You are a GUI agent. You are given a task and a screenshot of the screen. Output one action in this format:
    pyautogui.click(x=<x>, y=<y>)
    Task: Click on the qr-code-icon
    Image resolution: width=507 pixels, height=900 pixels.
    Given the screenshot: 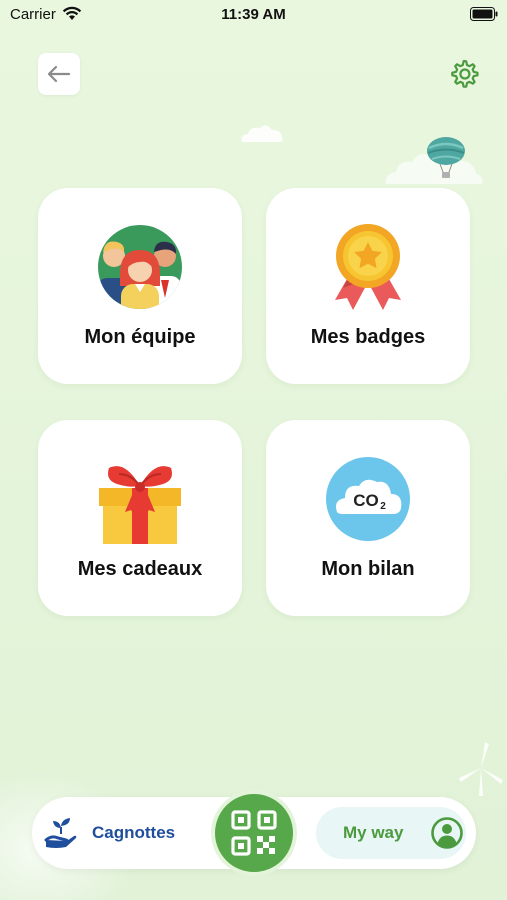 What is the action you would take?
    pyautogui.click(x=254, y=833)
    